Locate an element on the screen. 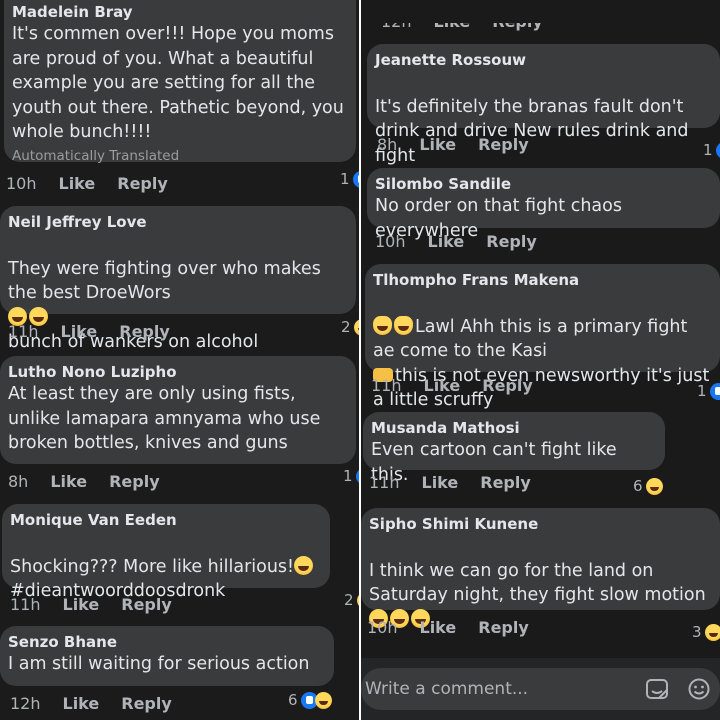 Image resolution: width=720 pixels, height=720 pixels. comment-author: Jeanette Rossouw is located at coordinates (542, 60).